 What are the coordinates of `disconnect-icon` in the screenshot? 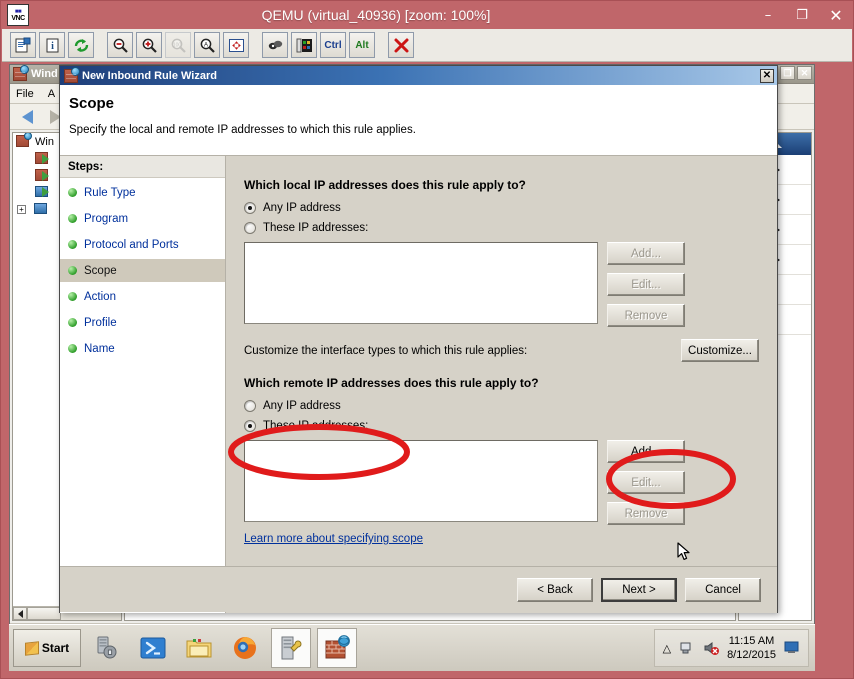 It's located at (401, 45).